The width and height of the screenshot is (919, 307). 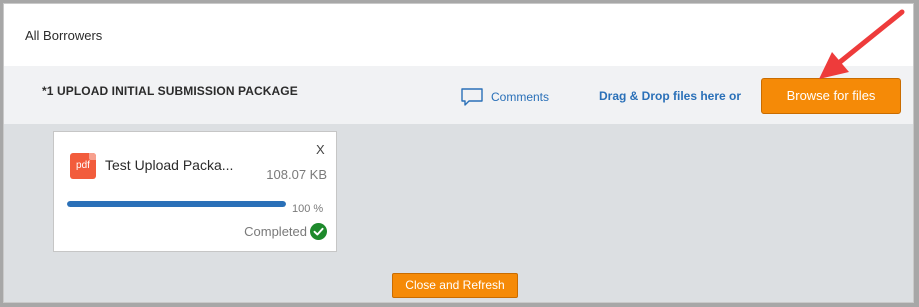 What do you see at coordinates (455, 285) in the screenshot?
I see `close-and-refresh-button: Close and Refresh` at bounding box center [455, 285].